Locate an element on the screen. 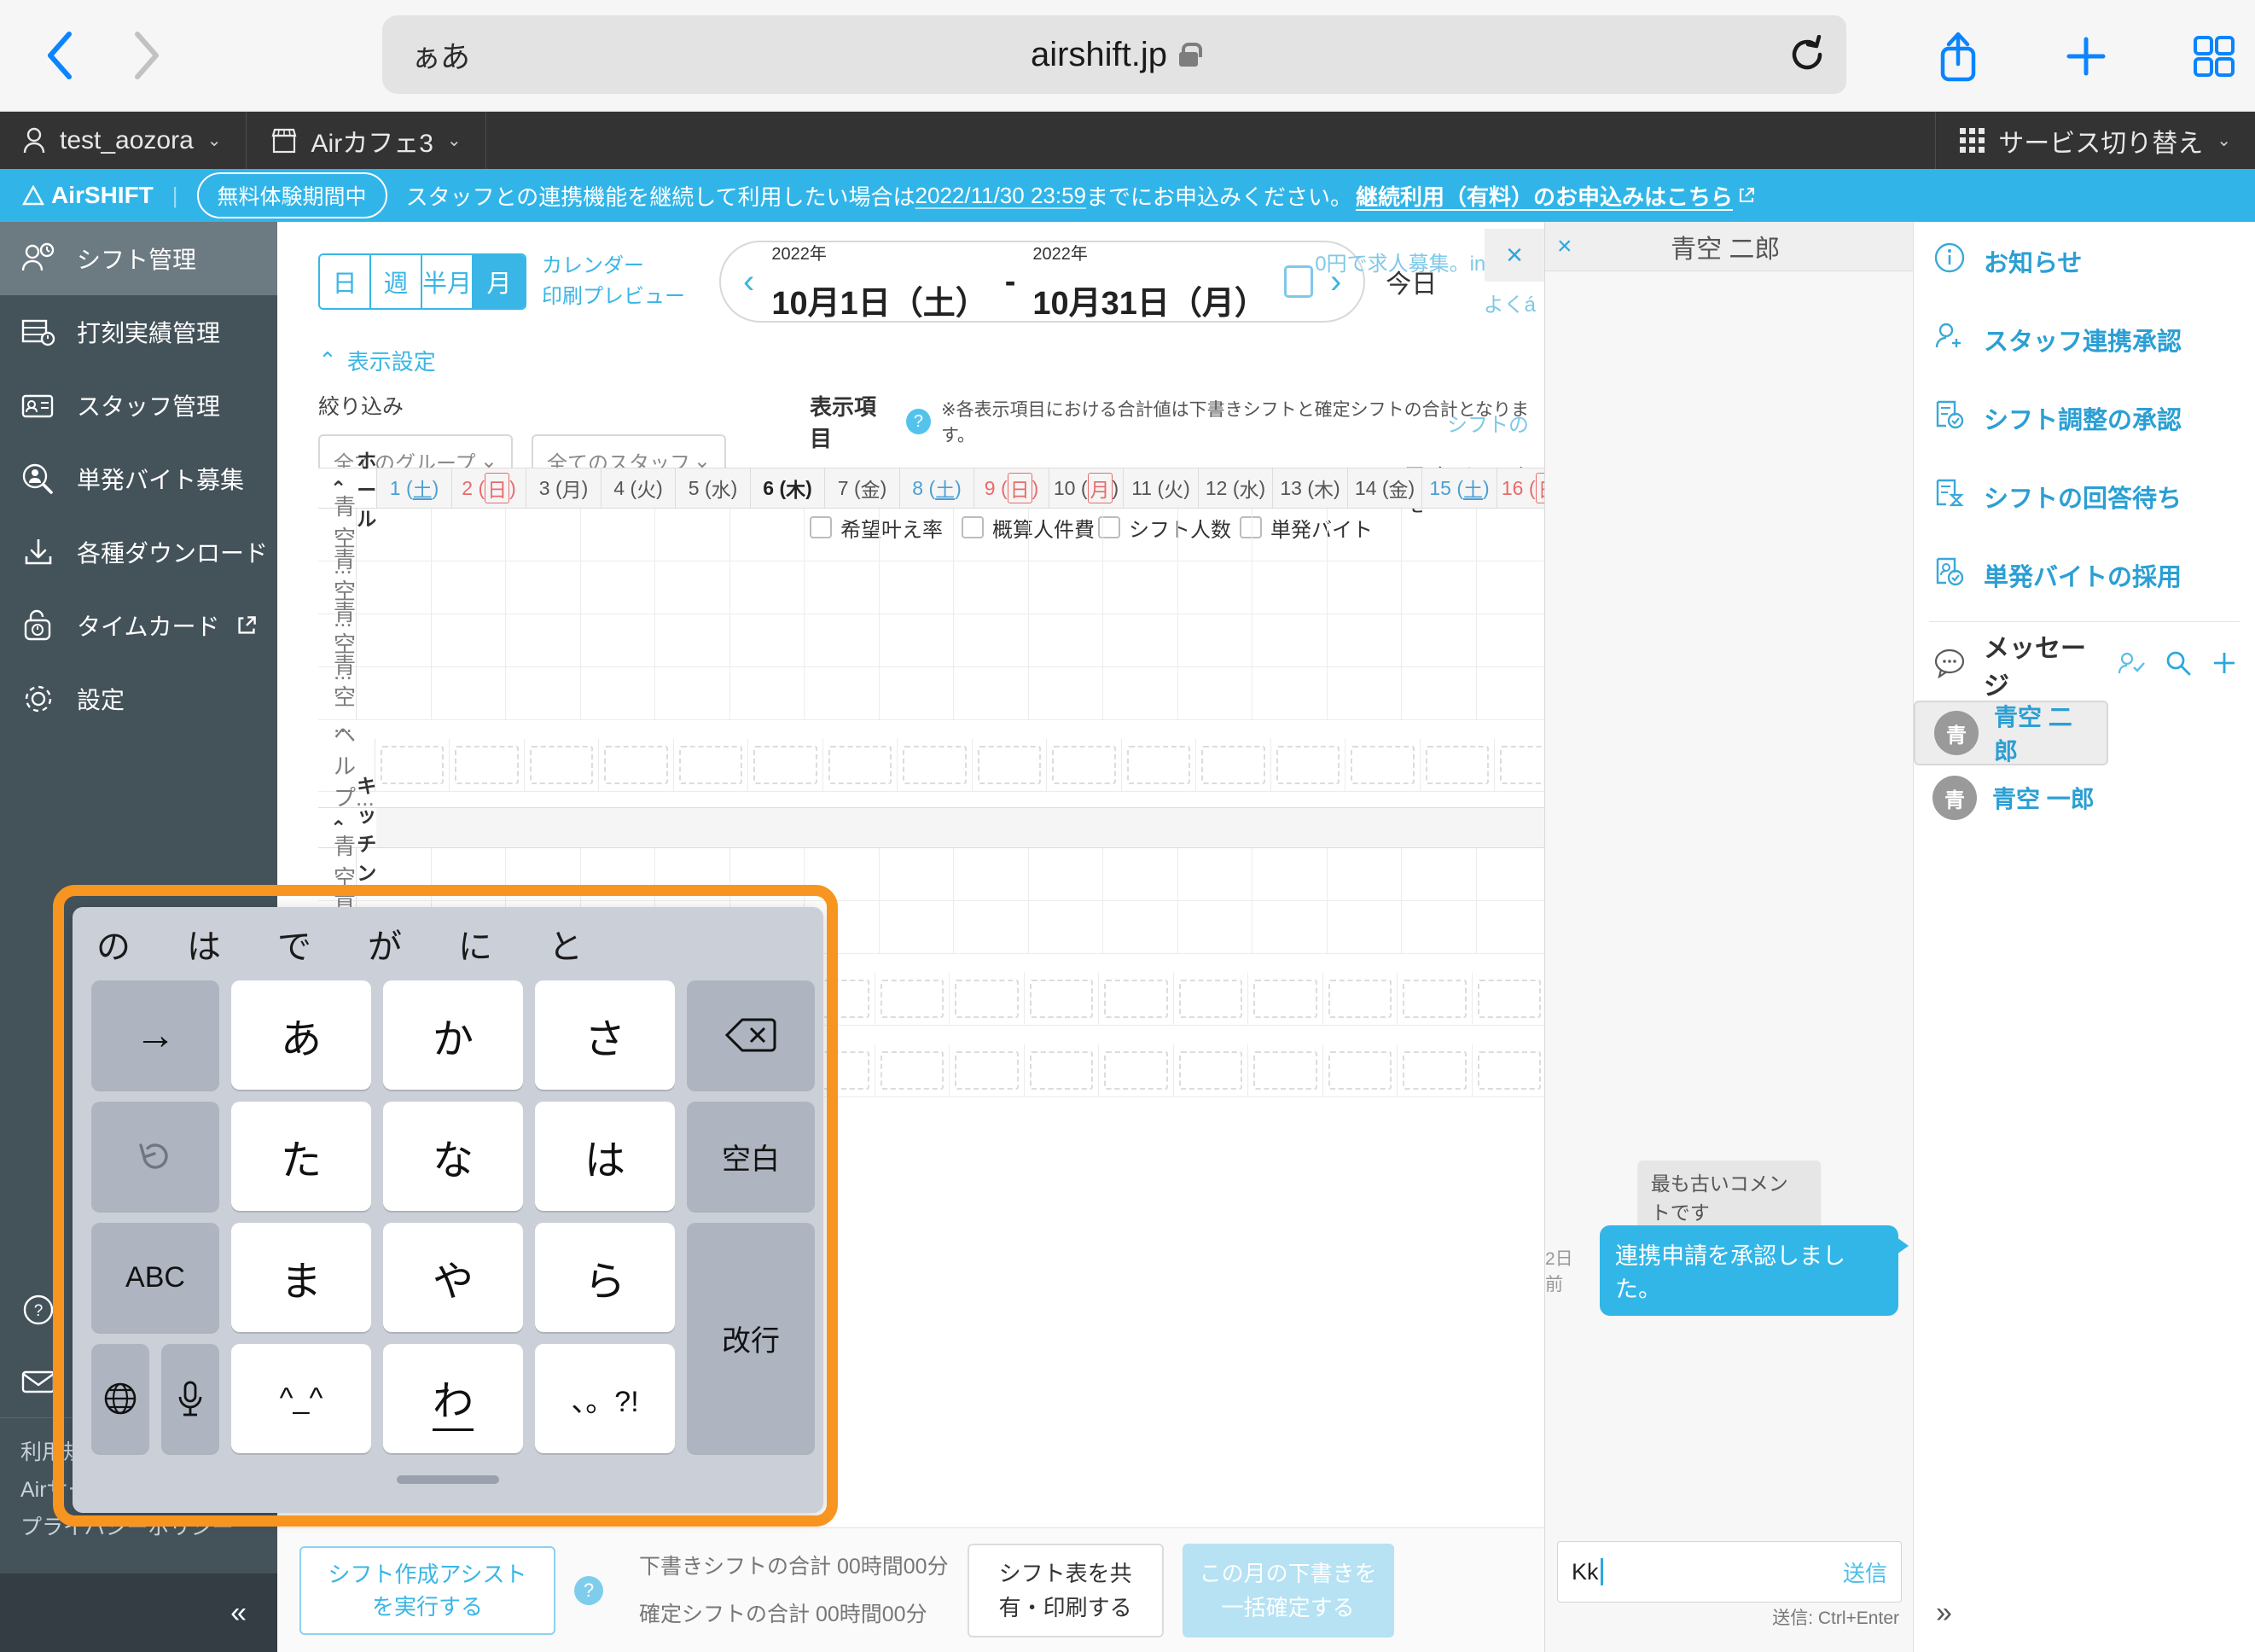 The width and height of the screenshot is (2255, 1652). suggestion-1: は is located at coordinates (204, 944).